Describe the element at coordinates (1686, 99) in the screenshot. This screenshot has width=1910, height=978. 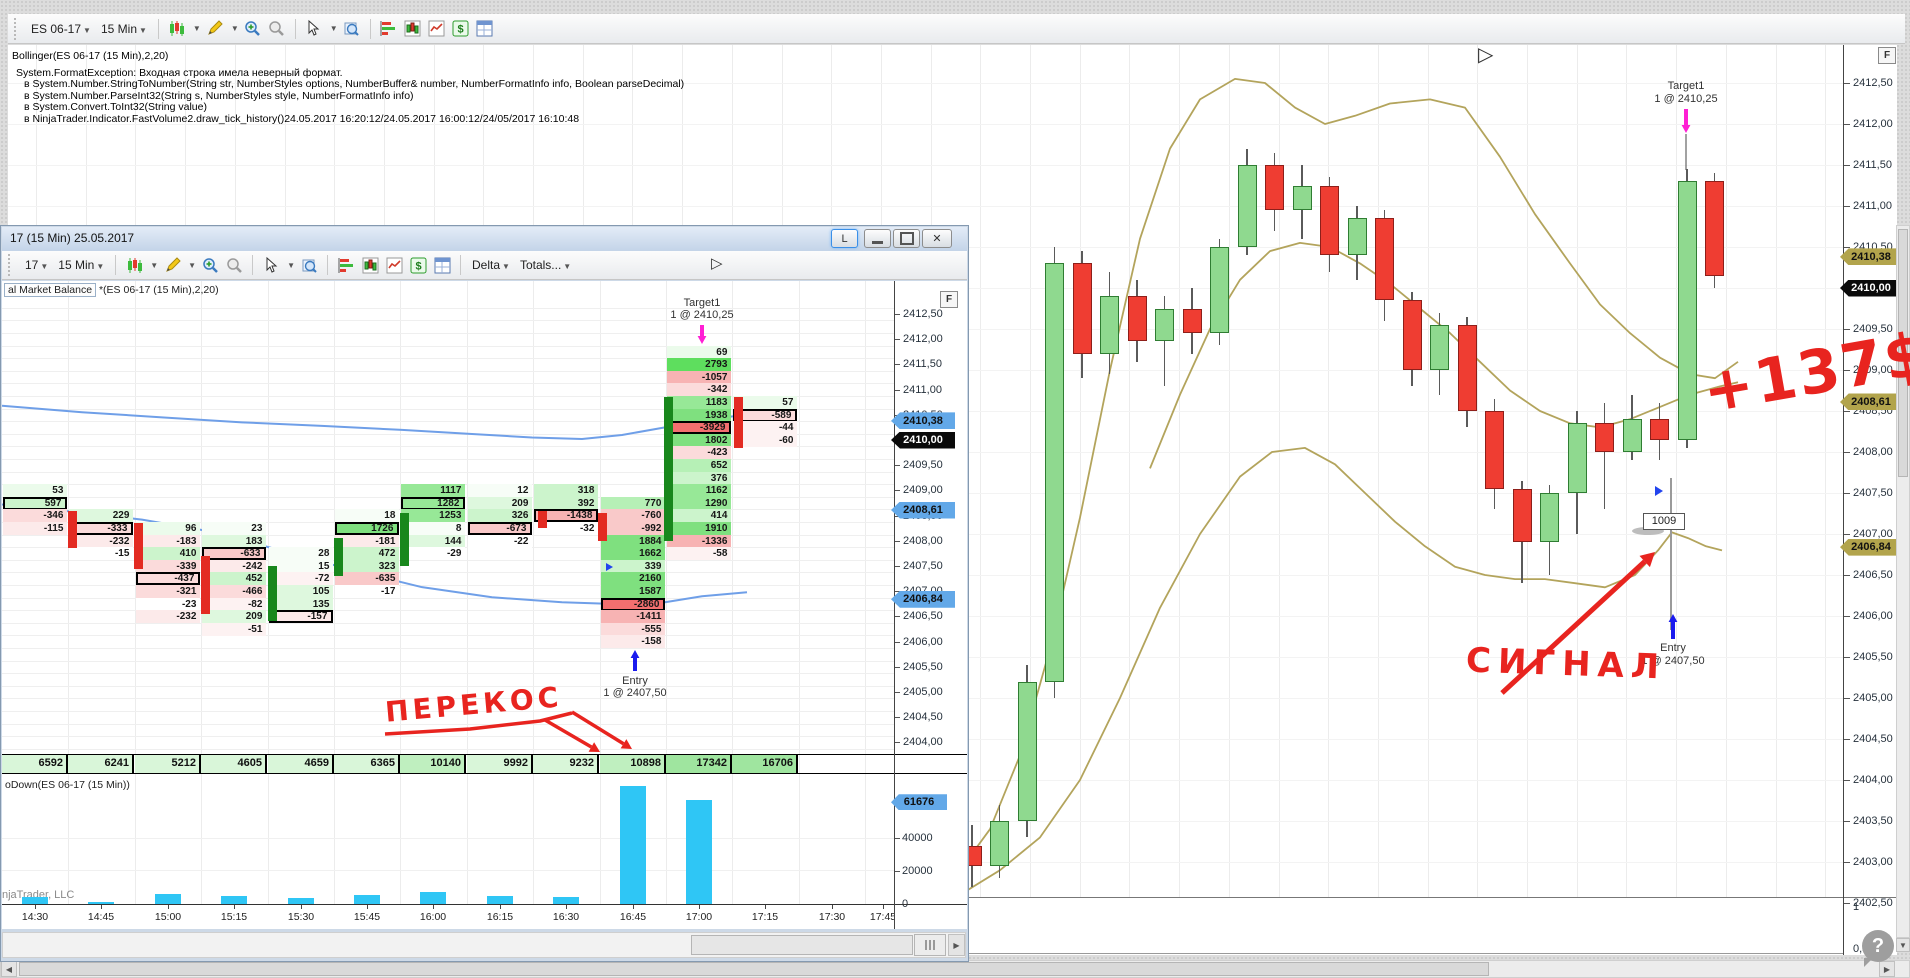
I see `target-price-label: 1 @ 2410,25` at that location.